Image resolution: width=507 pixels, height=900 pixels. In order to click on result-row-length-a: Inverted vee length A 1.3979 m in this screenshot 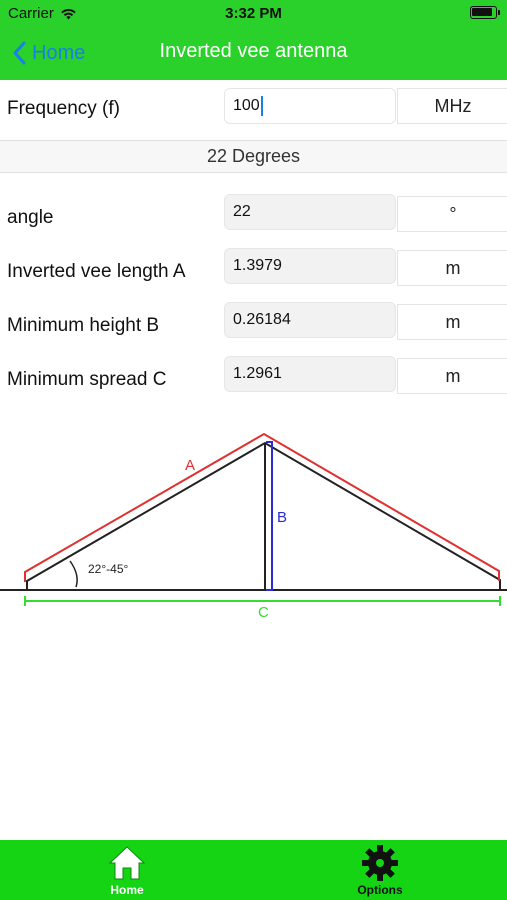, I will do `click(253, 268)`.